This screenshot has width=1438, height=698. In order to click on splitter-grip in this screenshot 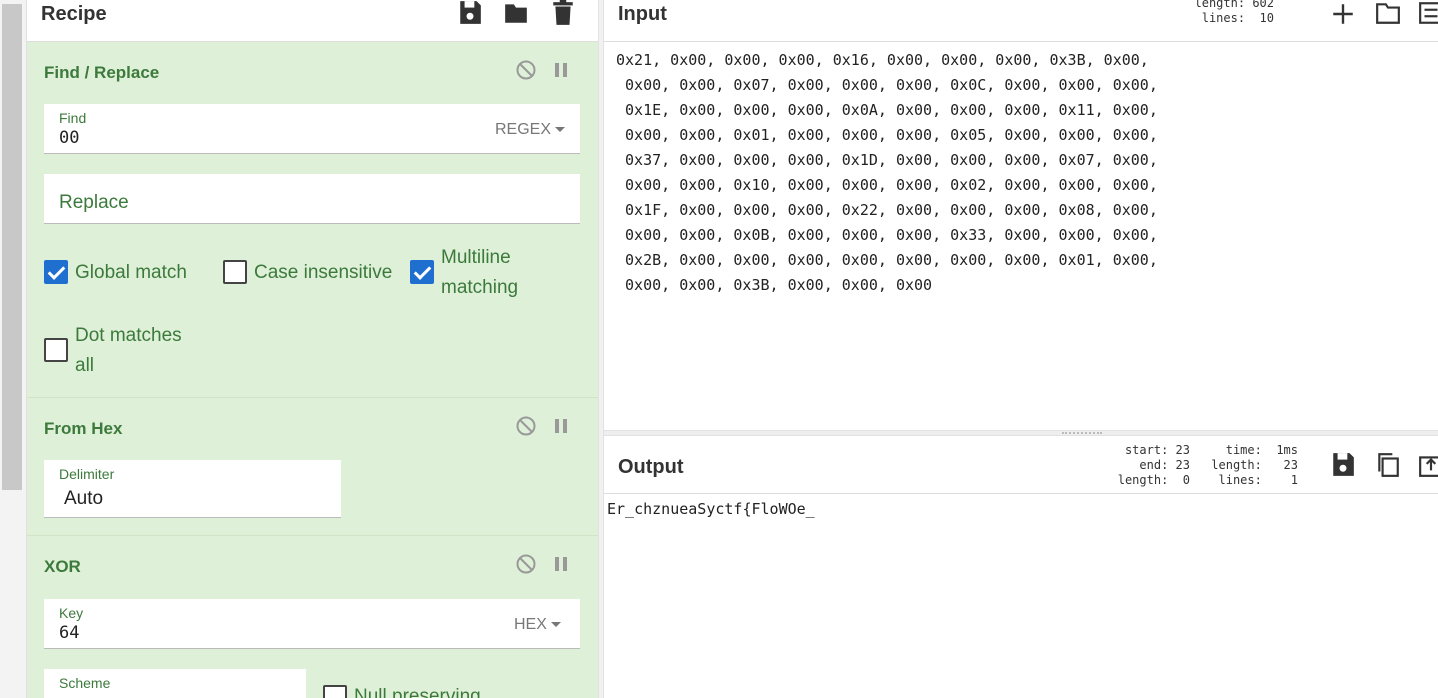, I will do `click(1082, 433)`.